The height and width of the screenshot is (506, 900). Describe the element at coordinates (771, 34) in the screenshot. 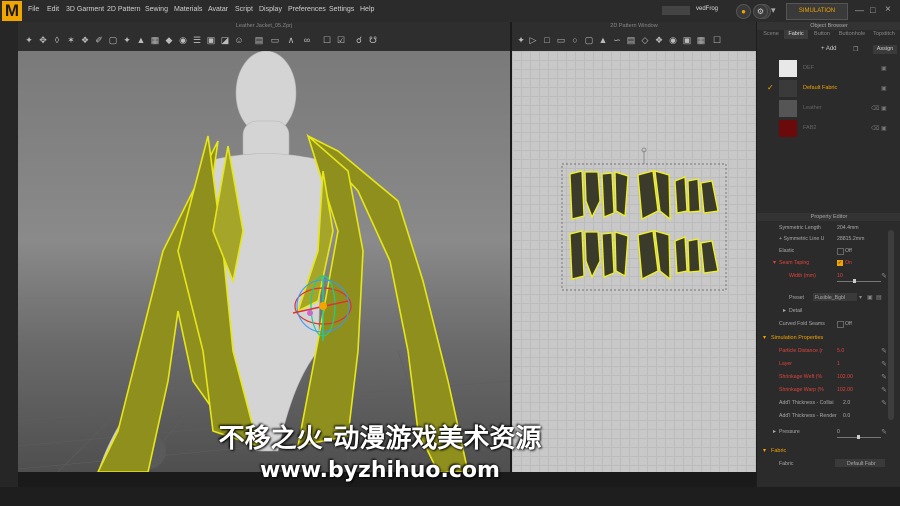

I see `tab-scene: Scene` at that location.